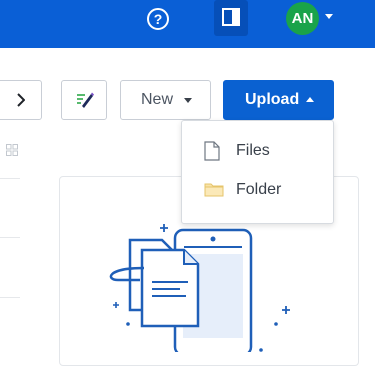  I want to click on pencil-lines-icon, so click(85, 100).